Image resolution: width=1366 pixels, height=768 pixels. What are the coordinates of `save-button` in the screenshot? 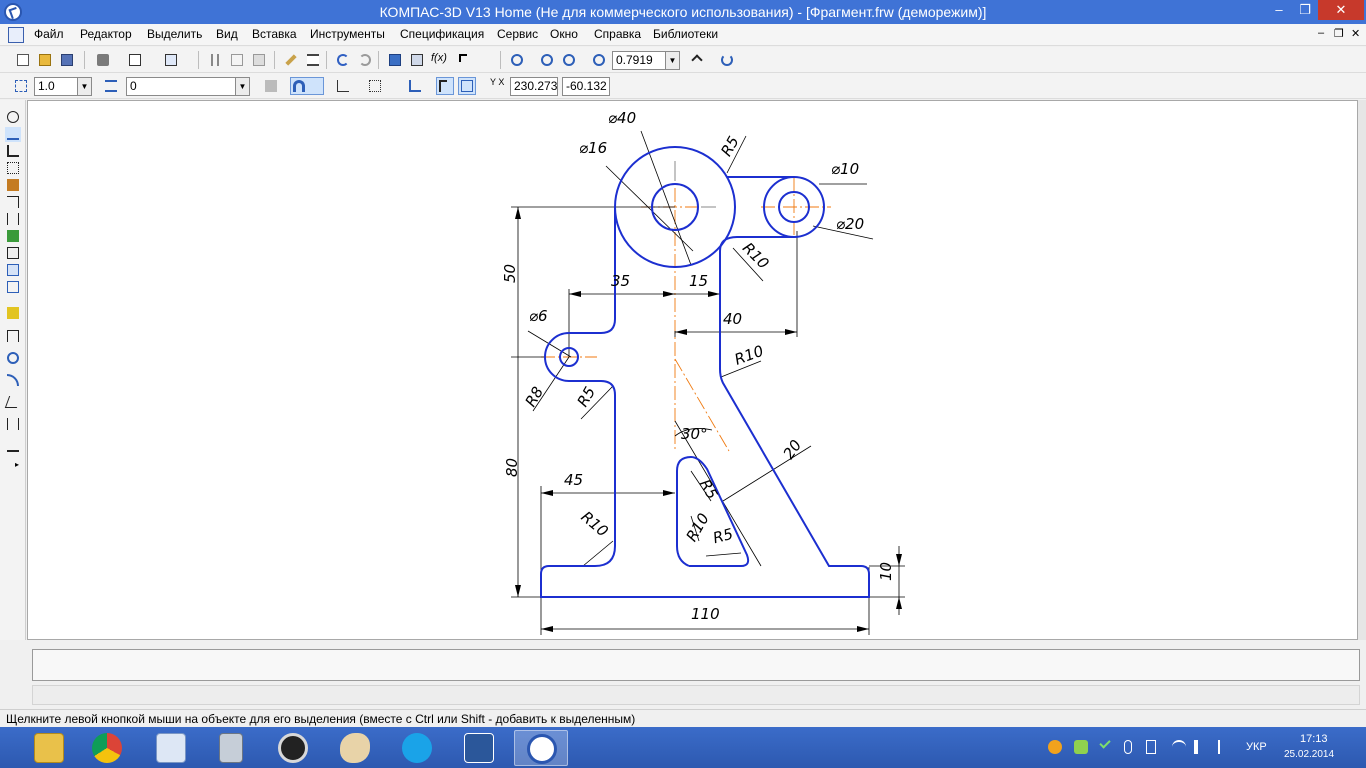 It's located at (67, 60).